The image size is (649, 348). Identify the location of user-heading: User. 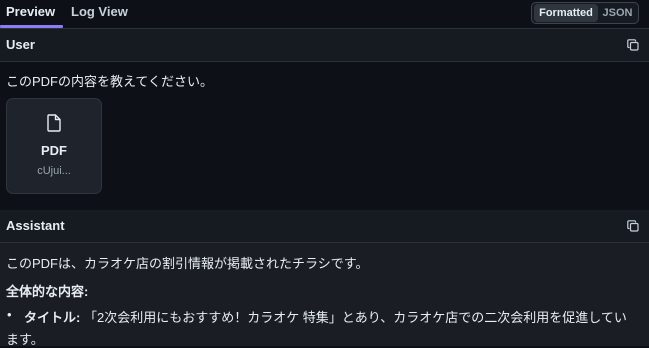
(20, 44).